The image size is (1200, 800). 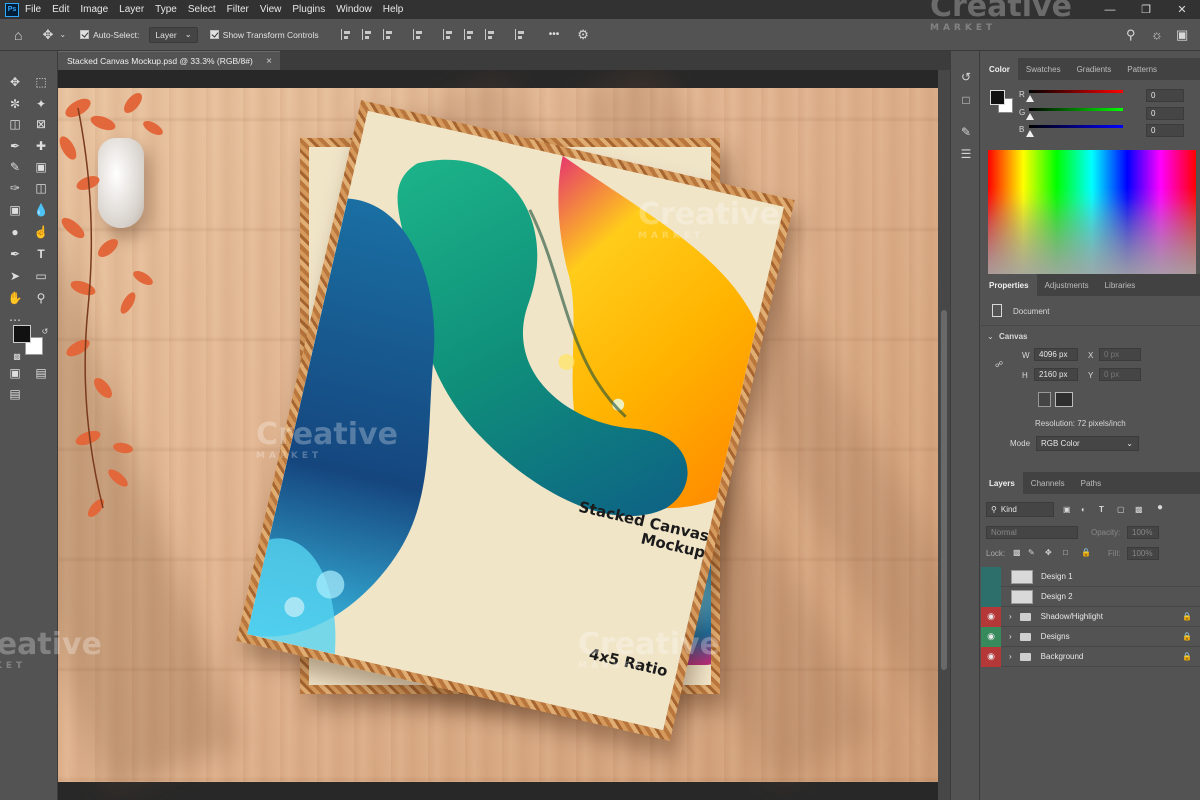 What do you see at coordinates (1076, 91) in the screenshot?
I see `r-slider` at bounding box center [1076, 91].